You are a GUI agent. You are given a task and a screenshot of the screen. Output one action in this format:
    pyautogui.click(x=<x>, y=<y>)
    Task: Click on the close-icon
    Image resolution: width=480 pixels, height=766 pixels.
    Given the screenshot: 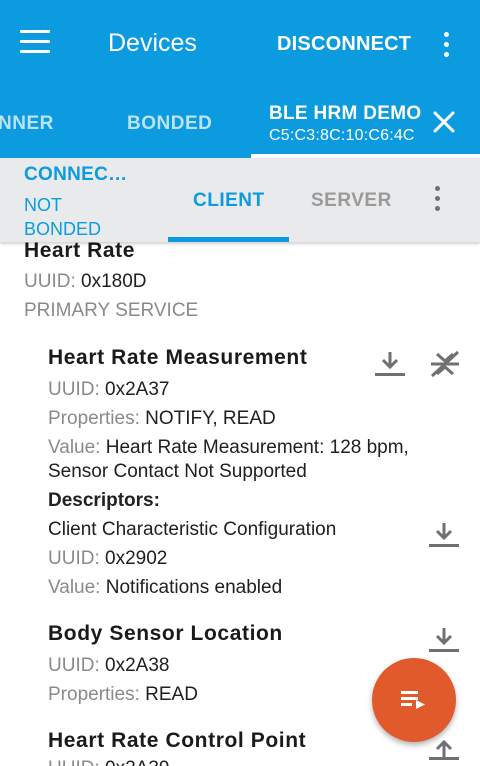 What is the action you would take?
    pyautogui.click(x=444, y=122)
    